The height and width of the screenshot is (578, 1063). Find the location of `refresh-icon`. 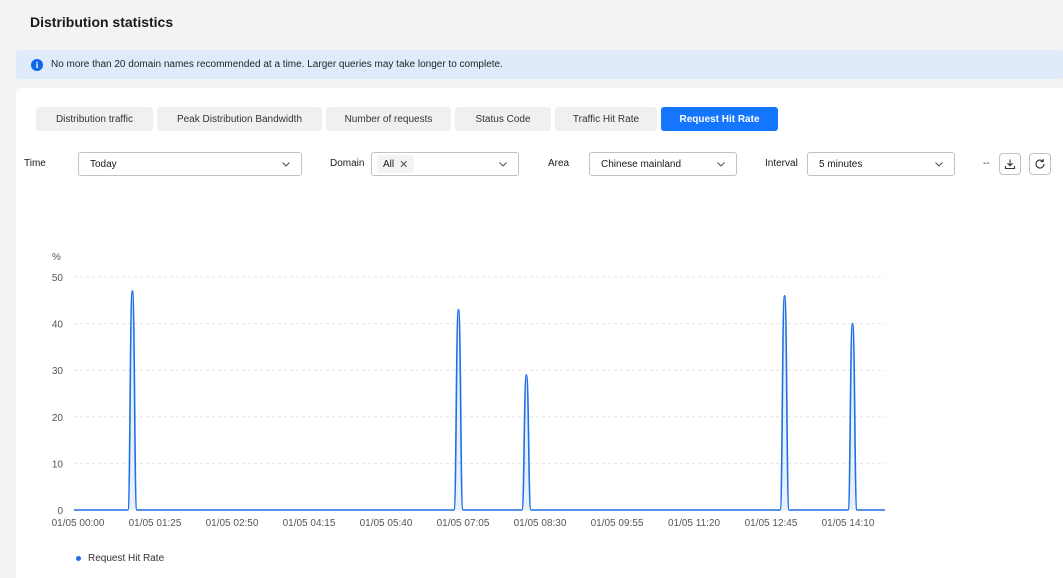

refresh-icon is located at coordinates (1040, 164).